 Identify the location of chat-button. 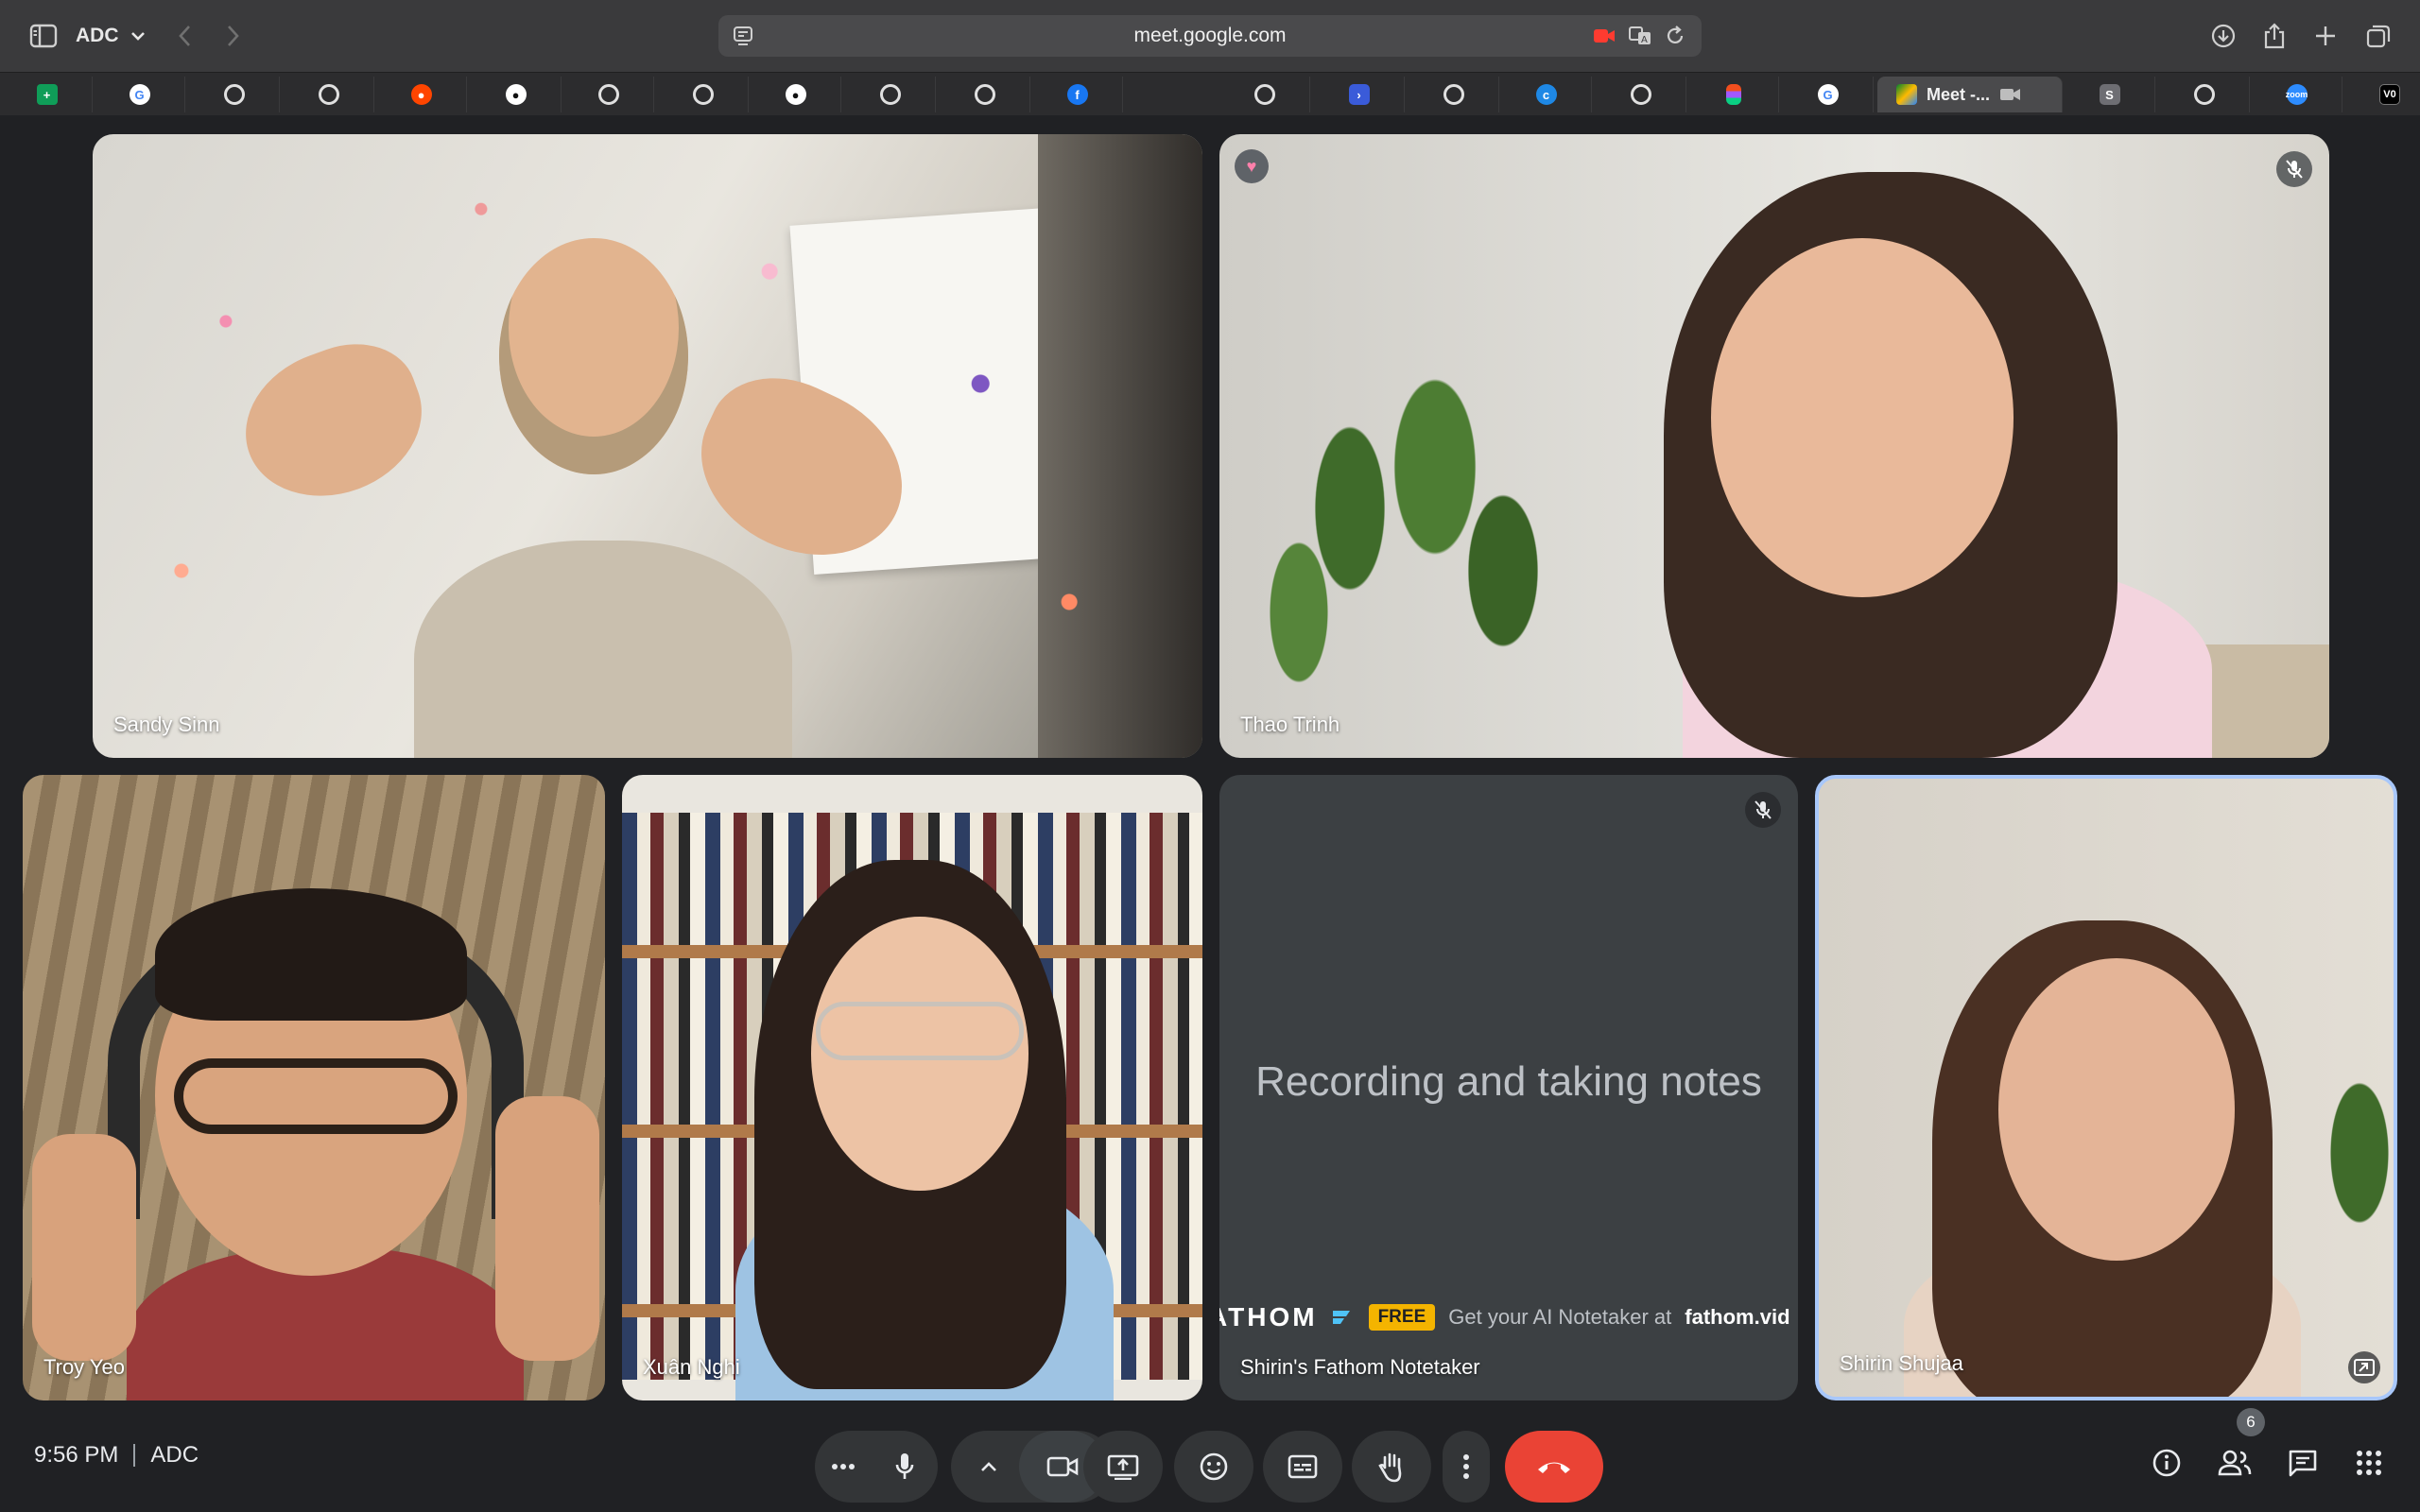
(2302, 1462).